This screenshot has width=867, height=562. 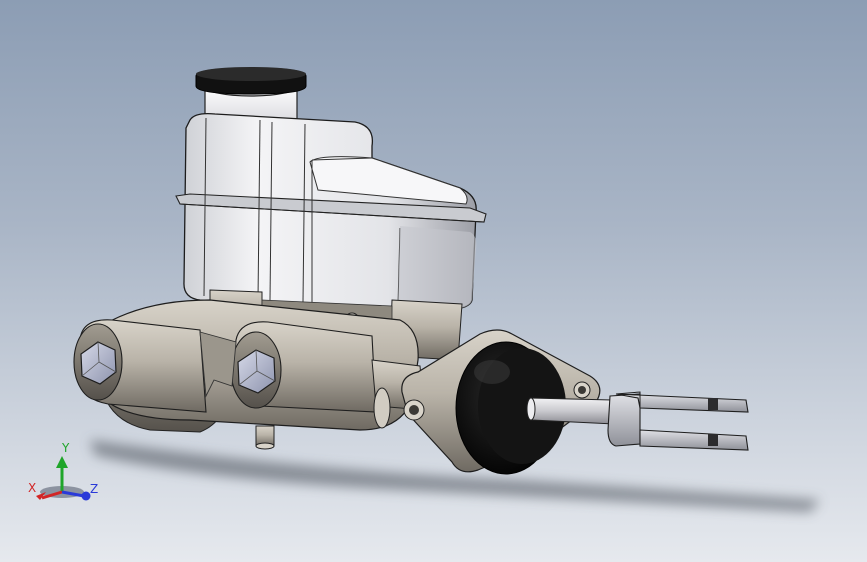 I want to click on axis-label-y: Y, so click(x=66, y=448).